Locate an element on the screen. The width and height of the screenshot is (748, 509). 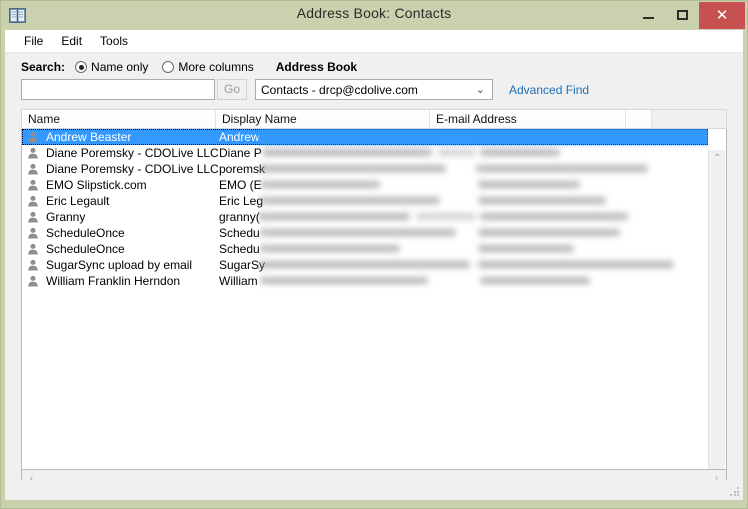
cell-name: William Franklin Herndon is located at coordinates (120, 281).